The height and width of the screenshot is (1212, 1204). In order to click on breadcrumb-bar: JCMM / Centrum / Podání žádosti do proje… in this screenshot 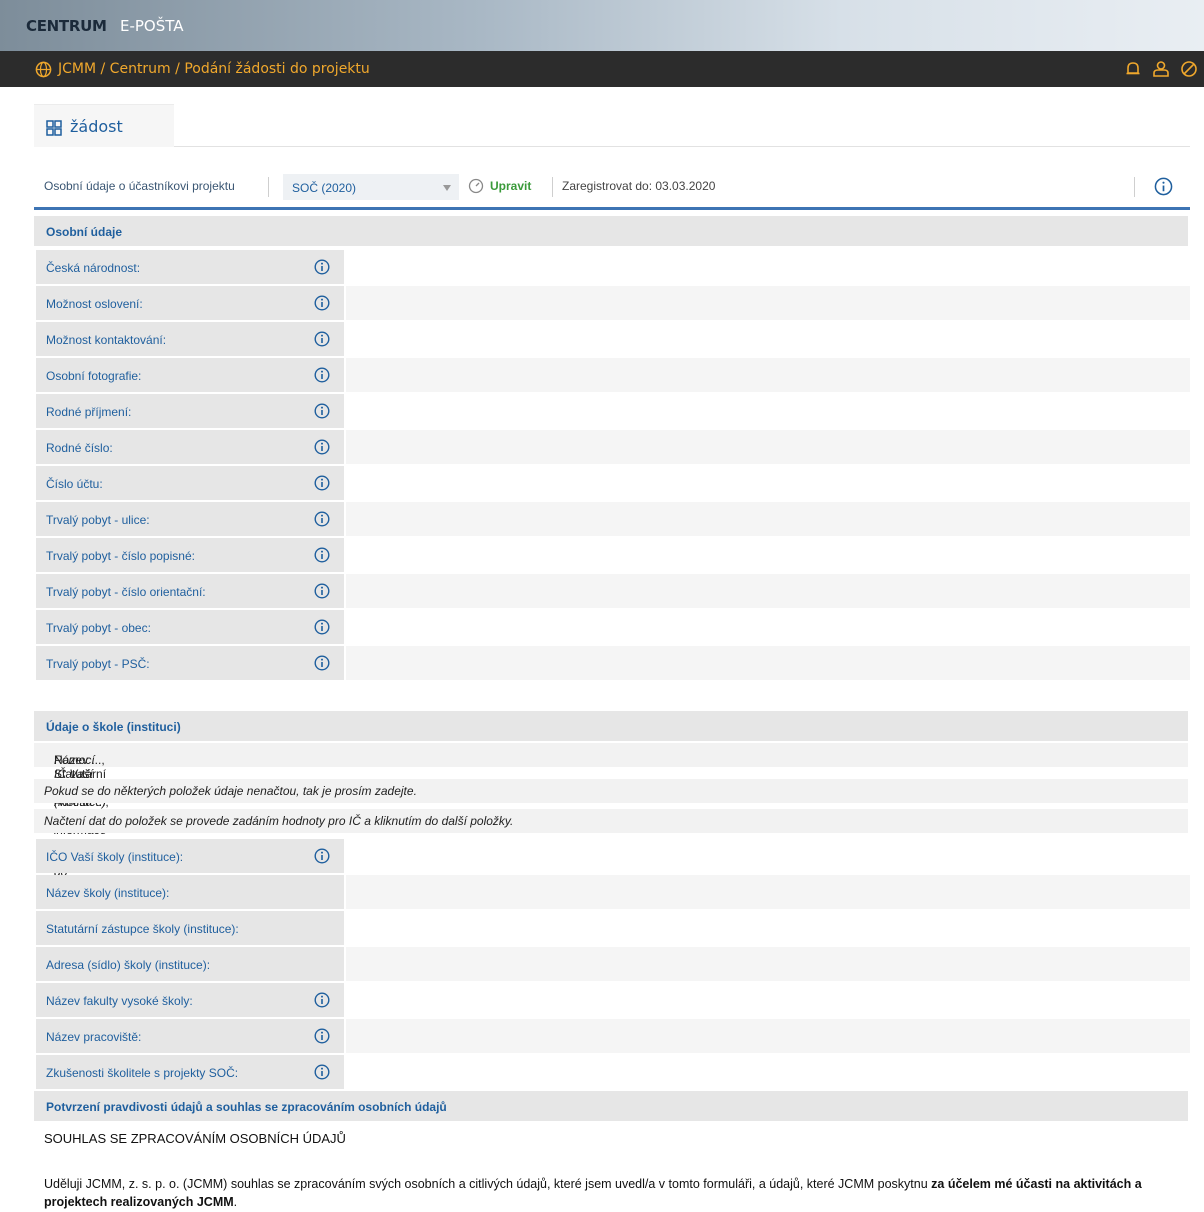, I will do `click(602, 69)`.